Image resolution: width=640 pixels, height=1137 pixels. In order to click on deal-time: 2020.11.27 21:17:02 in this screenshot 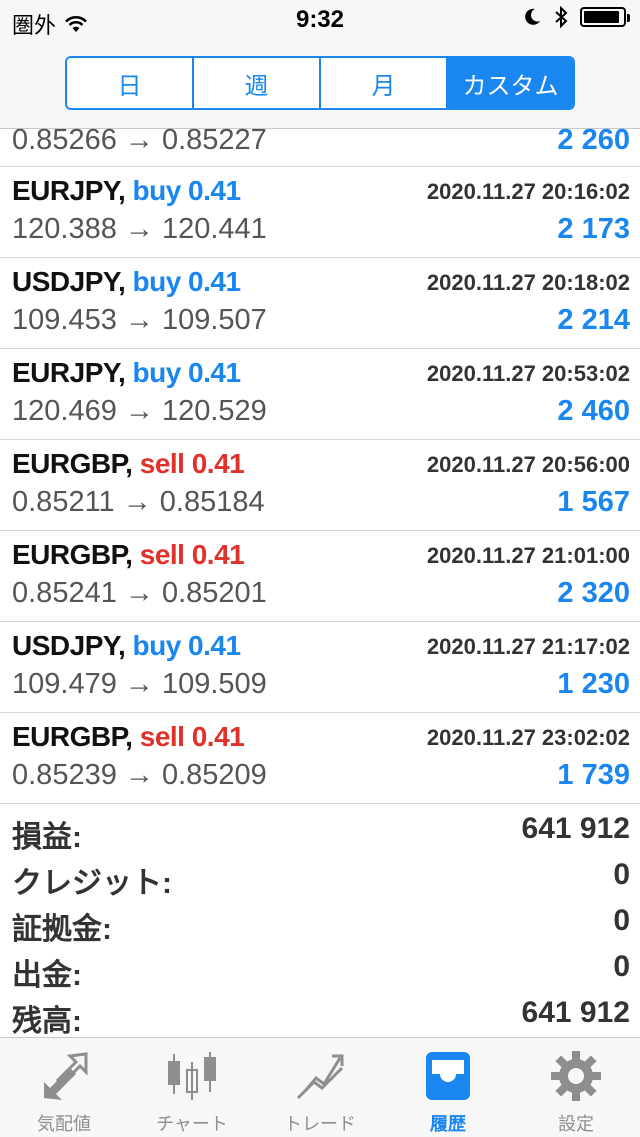, I will do `click(528, 646)`.